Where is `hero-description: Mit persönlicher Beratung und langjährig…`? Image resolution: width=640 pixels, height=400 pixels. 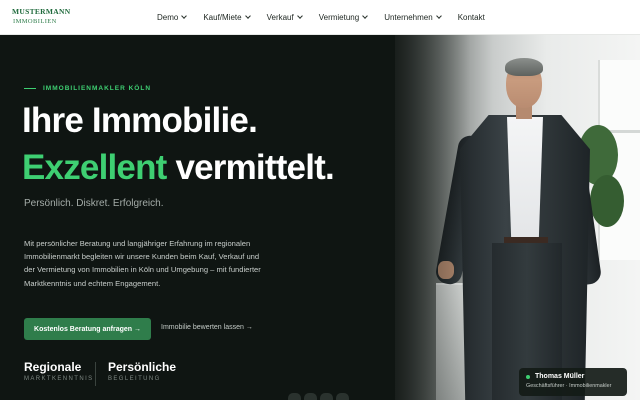 hero-description: Mit persönlicher Beratung und langjährig… is located at coordinates (142, 263).